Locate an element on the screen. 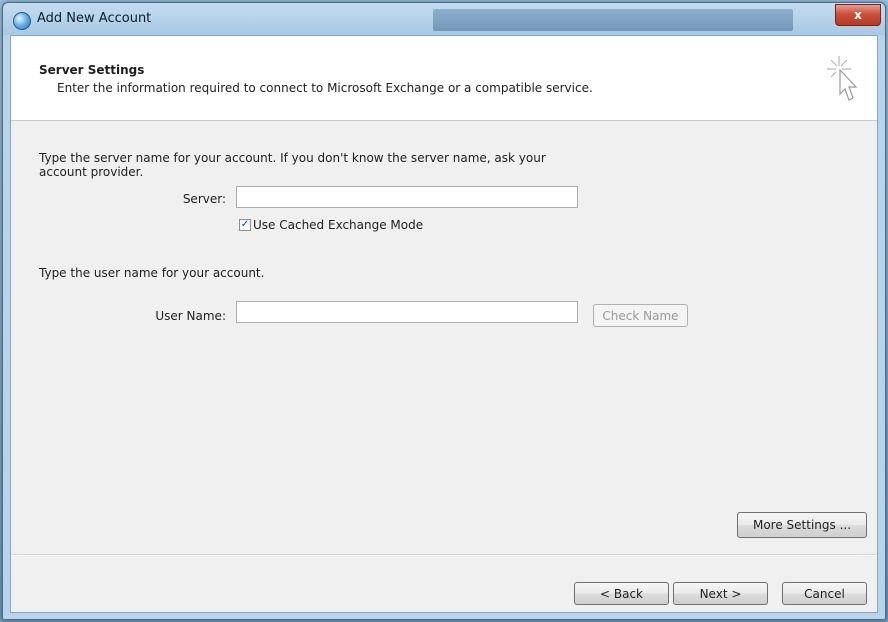 The width and height of the screenshot is (888, 622). page-title: Server Settings is located at coordinates (92, 70).